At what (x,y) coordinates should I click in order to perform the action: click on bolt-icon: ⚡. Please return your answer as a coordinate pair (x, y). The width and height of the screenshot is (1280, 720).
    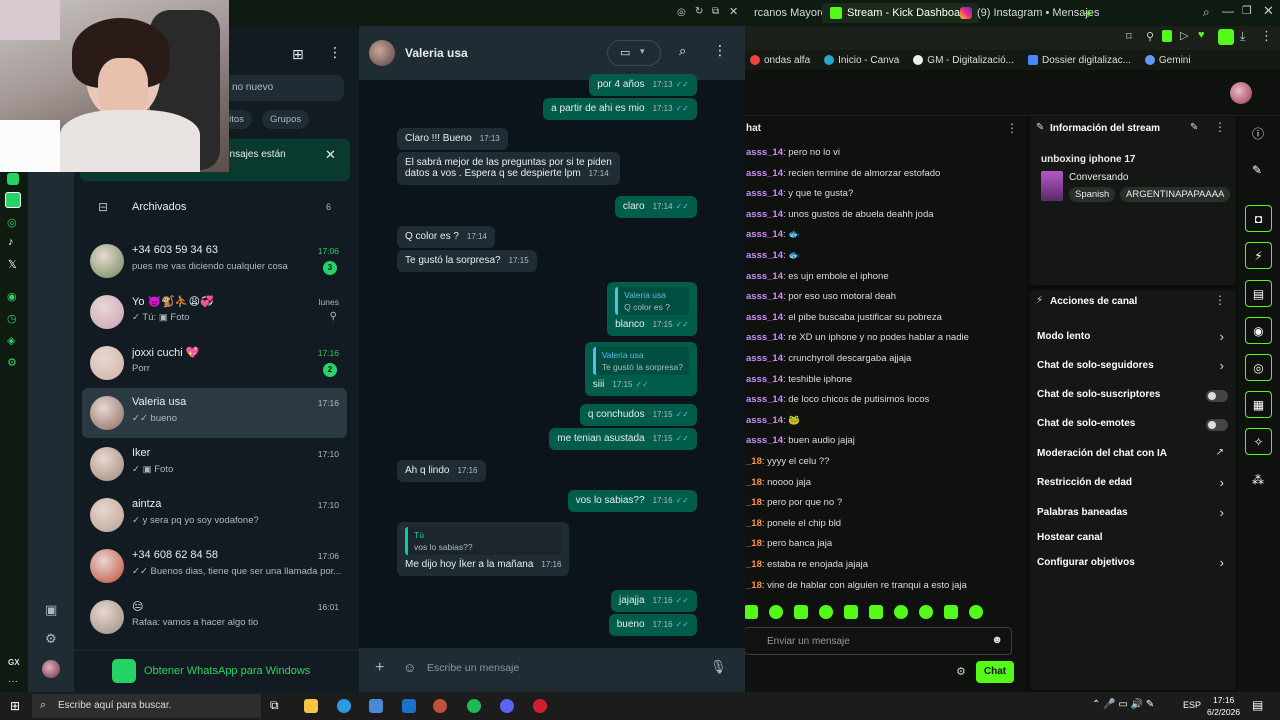
    Looking at the image, I should click on (1258, 255).